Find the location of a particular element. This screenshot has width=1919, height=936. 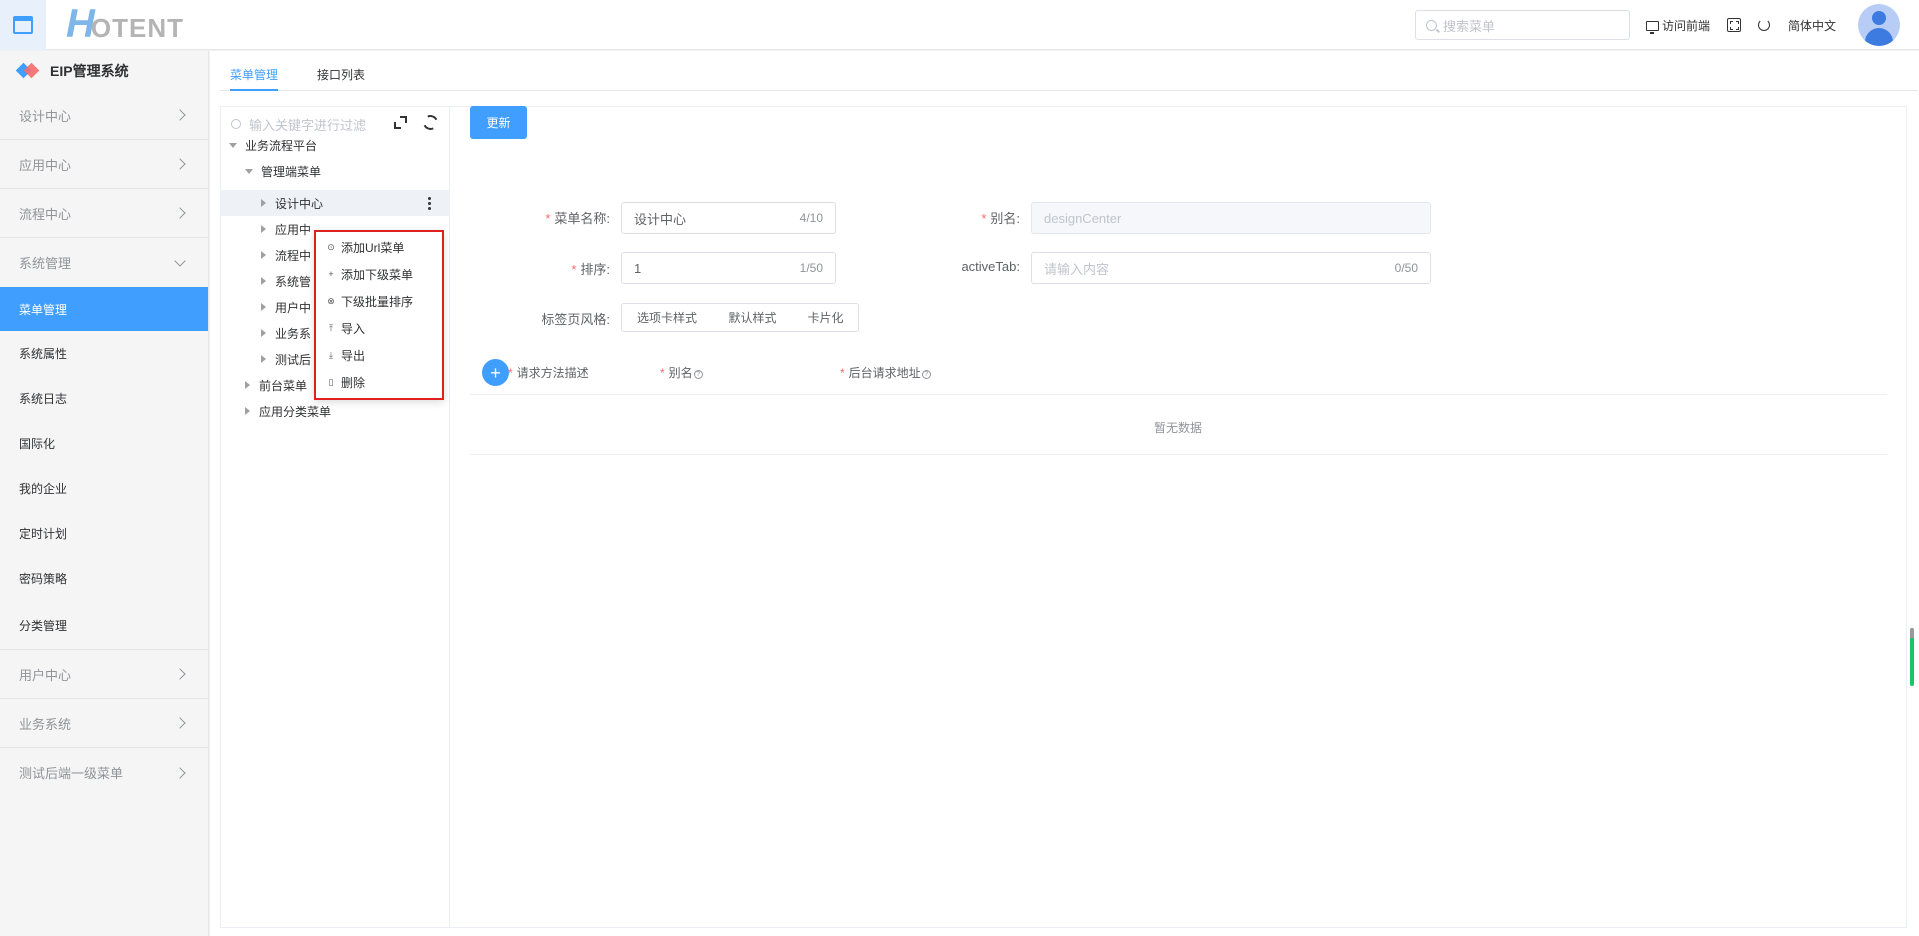

visit-front-link: 访问前端 is located at coordinates (1678, 25).